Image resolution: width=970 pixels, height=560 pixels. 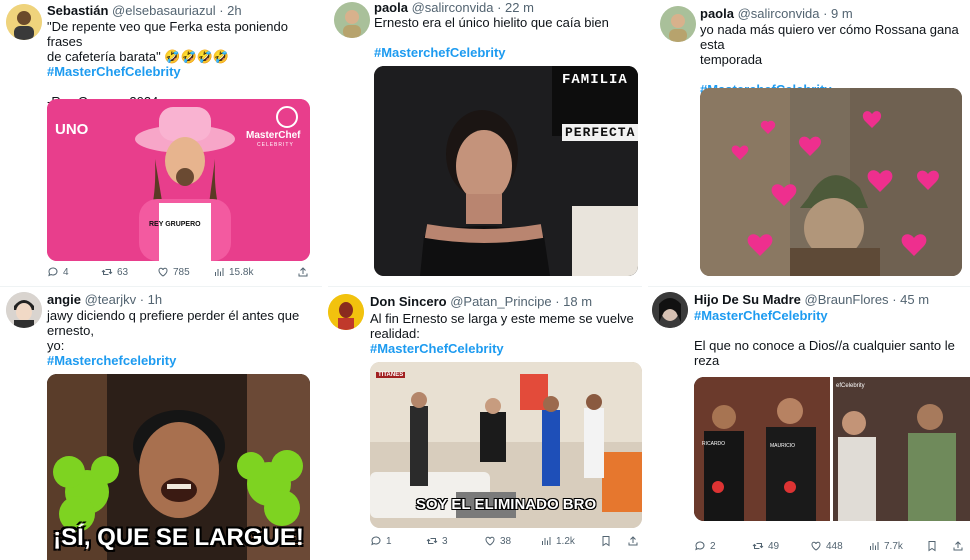 What do you see at coordinates (731, 59) in the screenshot?
I see `text-line: temporada` at bounding box center [731, 59].